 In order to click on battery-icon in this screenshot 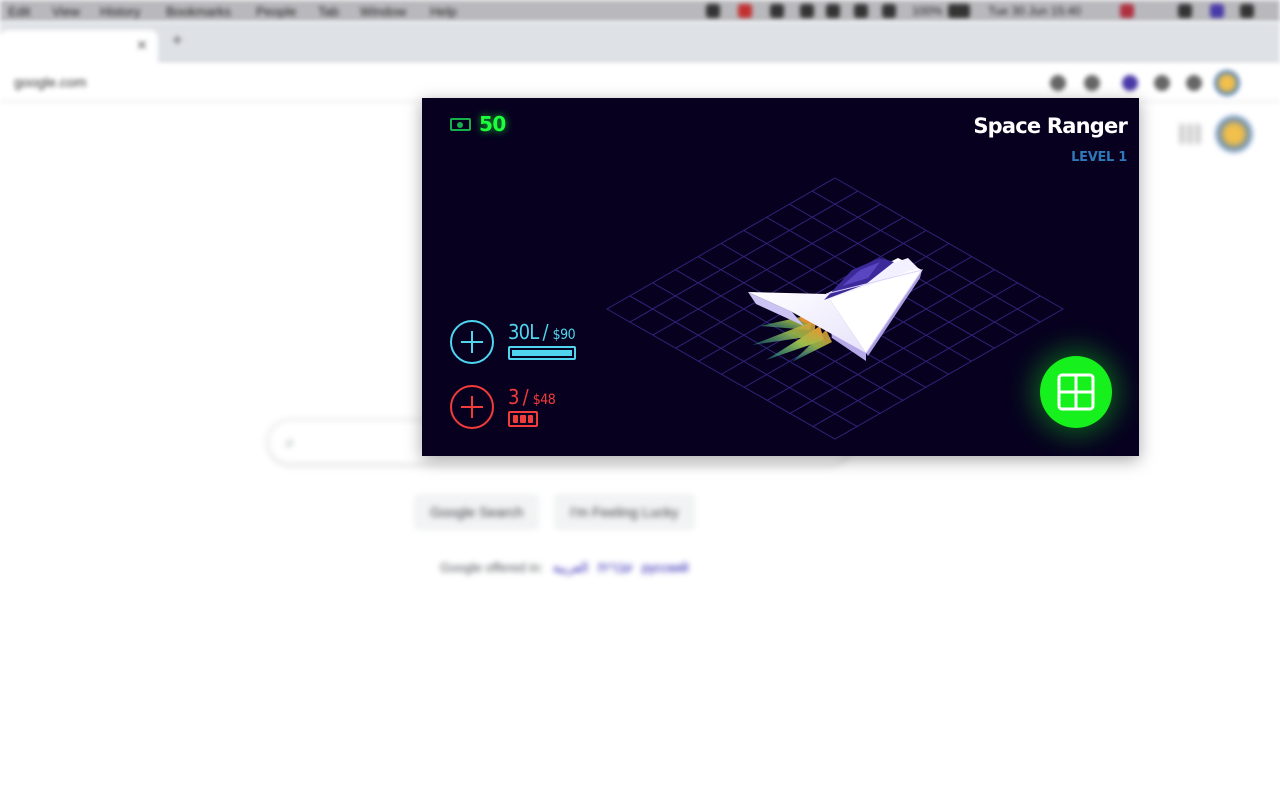, I will do `click(959, 11)`.